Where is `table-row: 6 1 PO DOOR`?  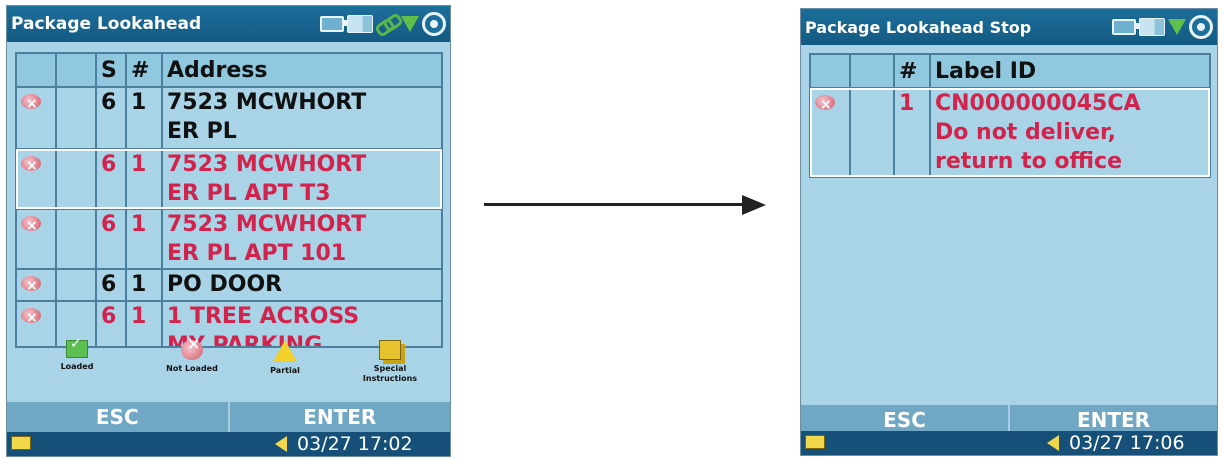 table-row: 6 1 PO DOOR is located at coordinates (229, 285).